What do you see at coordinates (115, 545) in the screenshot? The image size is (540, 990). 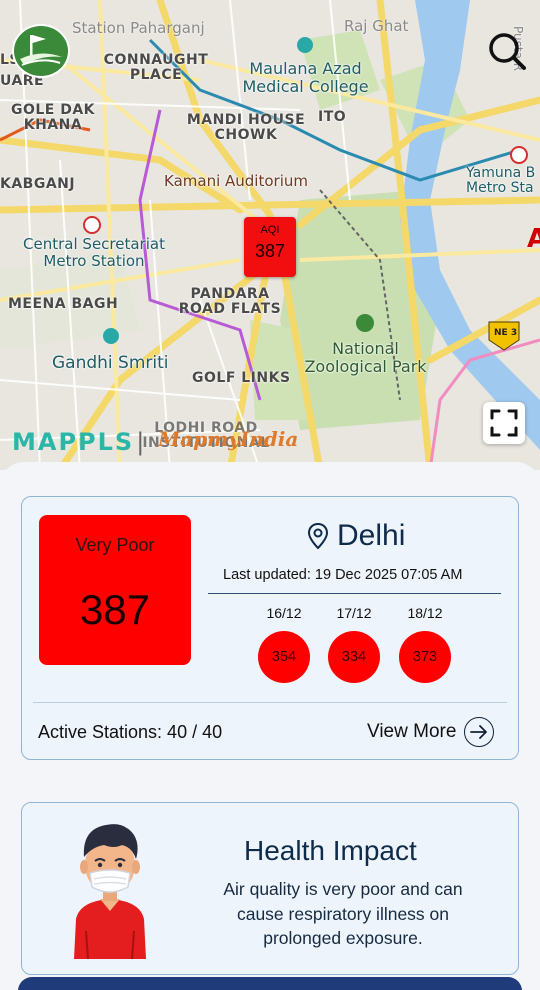 I see `aqi-category: Very Poor` at bounding box center [115, 545].